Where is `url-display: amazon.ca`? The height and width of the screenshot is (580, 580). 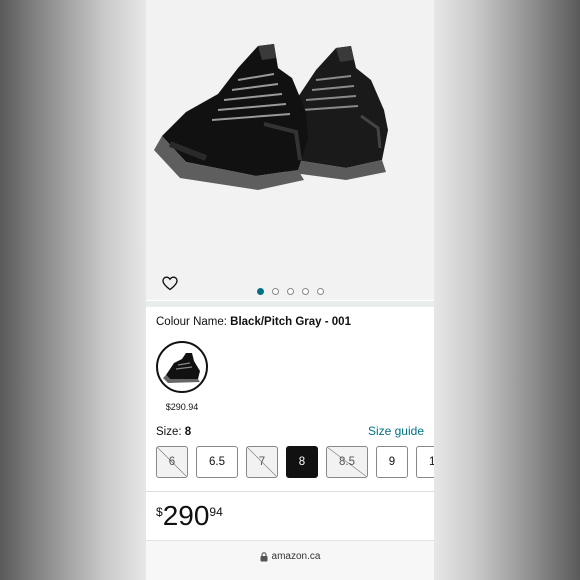
url-display: amazon.ca is located at coordinates (290, 556).